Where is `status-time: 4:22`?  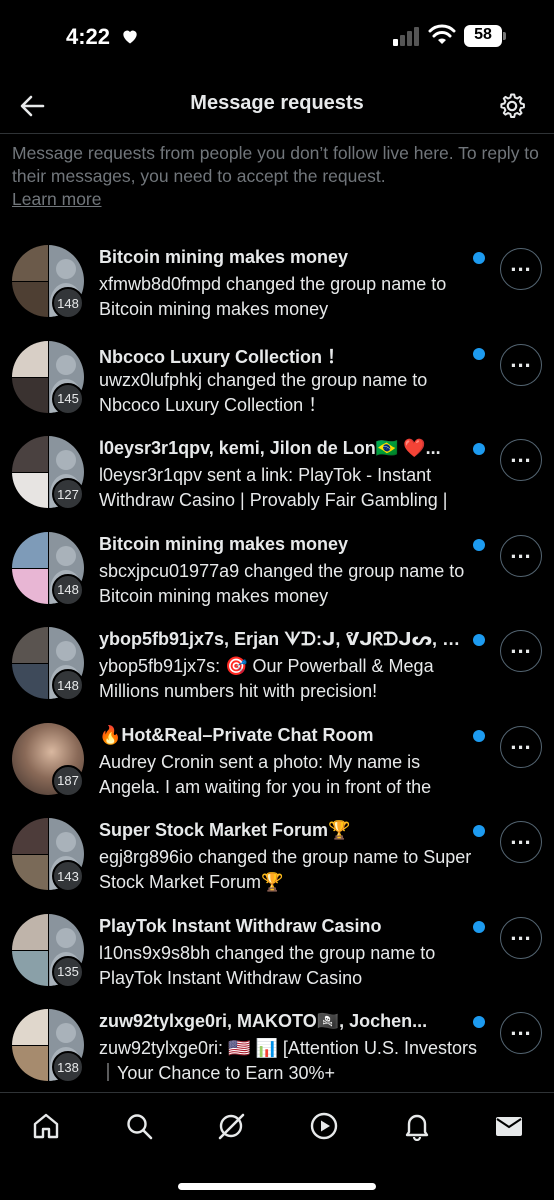
status-time: 4:22 is located at coordinates (88, 36).